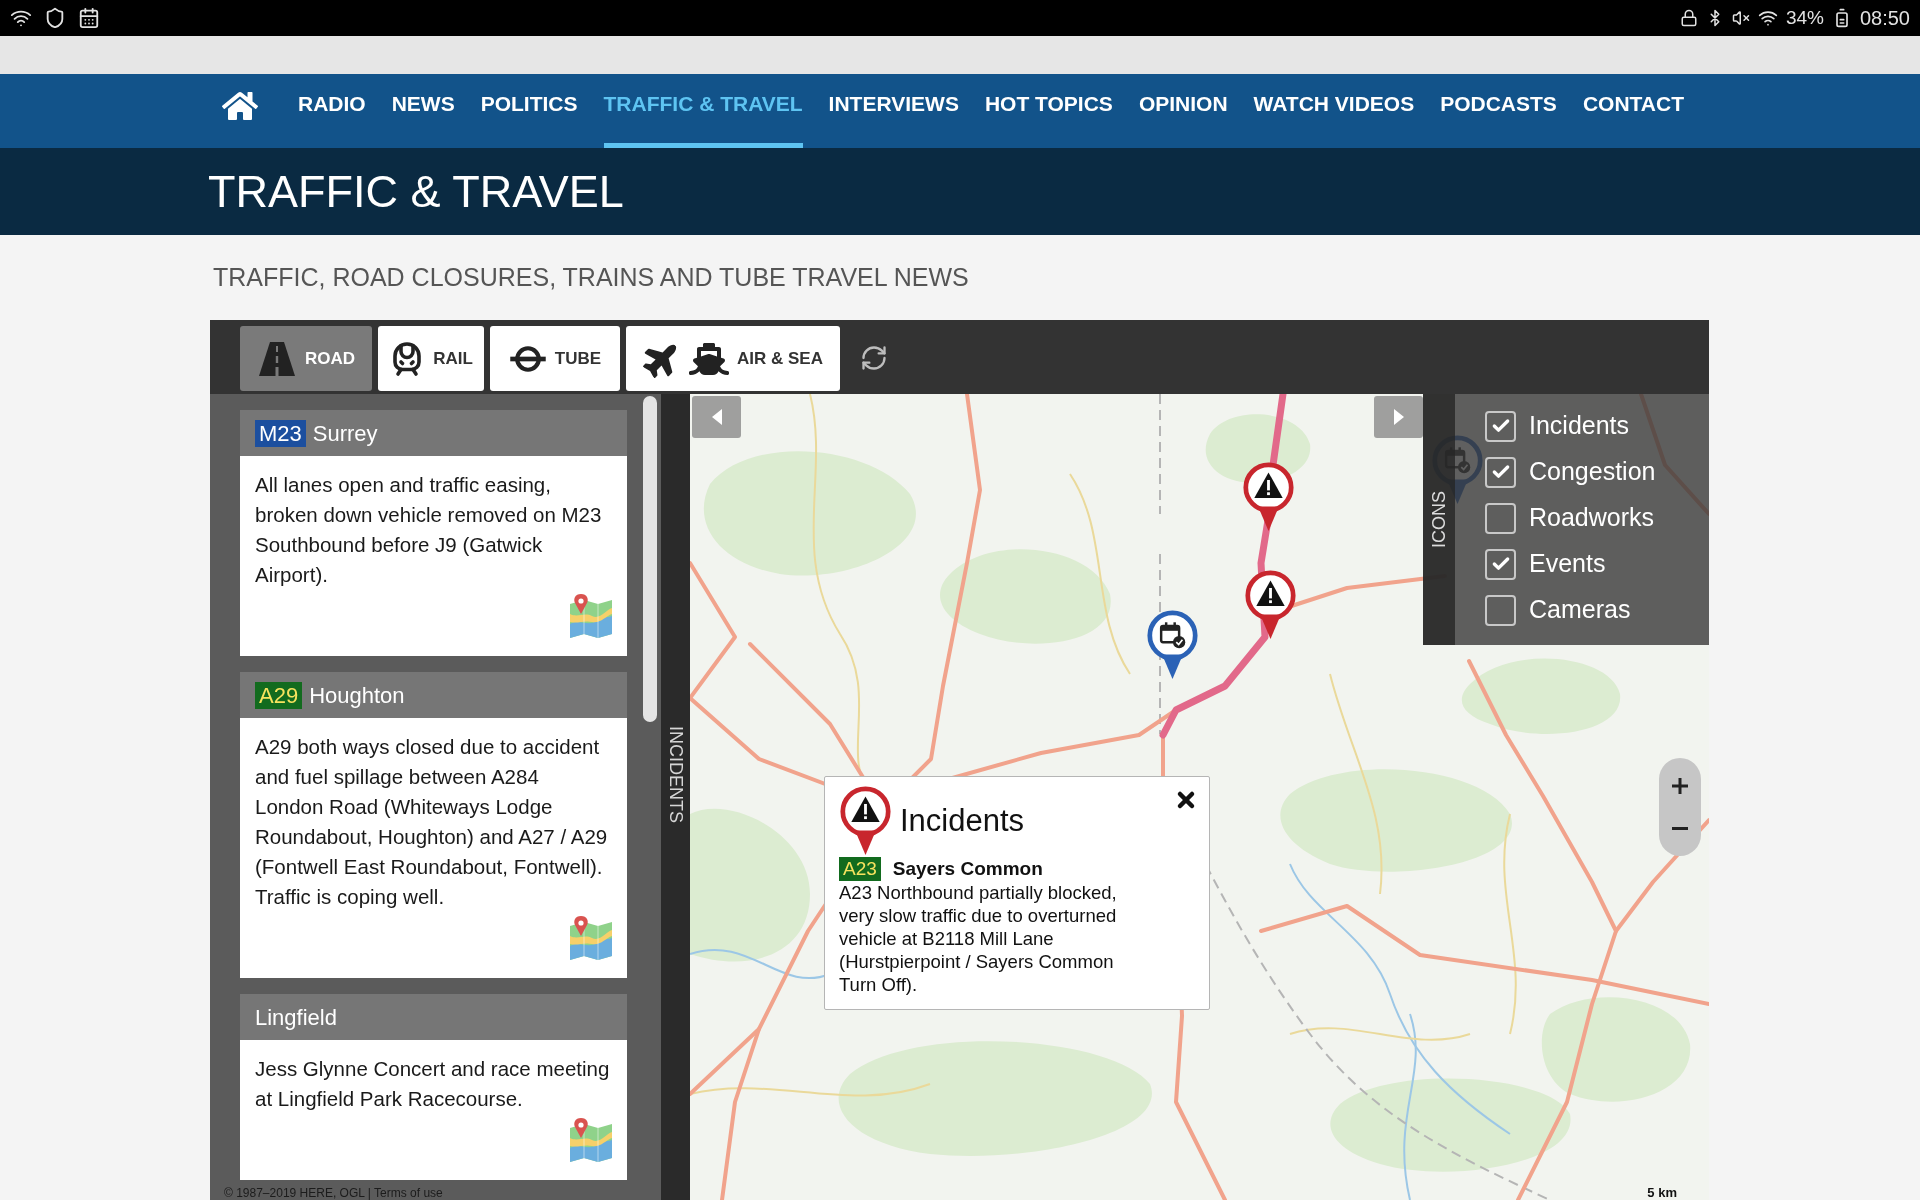  What do you see at coordinates (416, 191) in the screenshot?
I see `page-title: TRAFFIC & TRAVEL` at bounding box center [416, 191].